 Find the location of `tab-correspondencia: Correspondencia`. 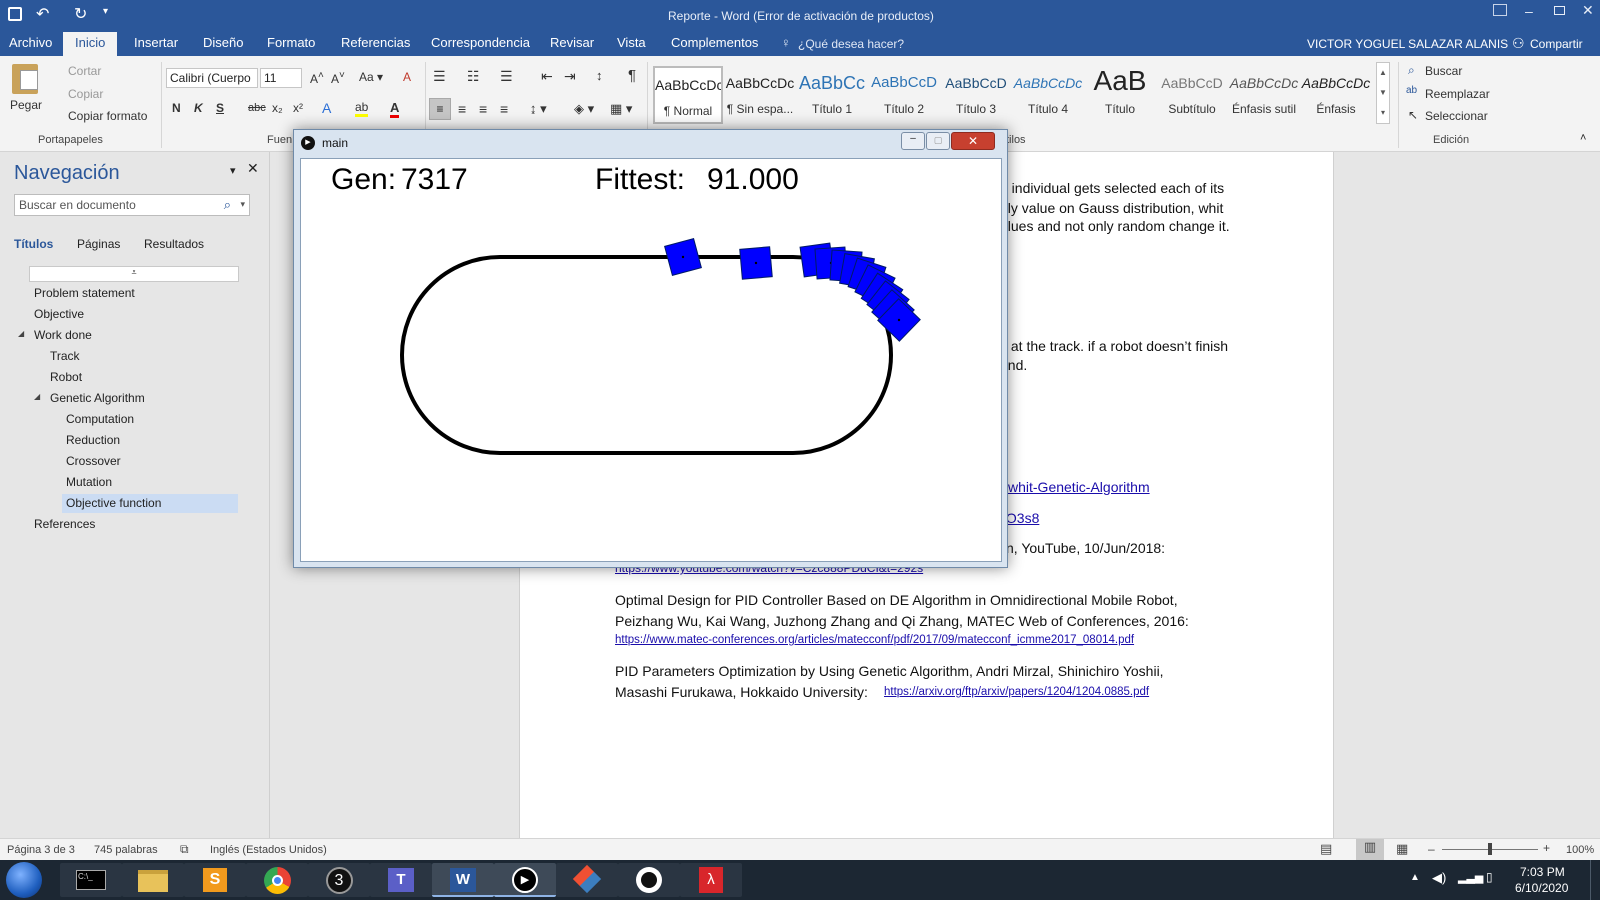

tab-correspondencia: Correspondencia is located at coordinates (480, 42).